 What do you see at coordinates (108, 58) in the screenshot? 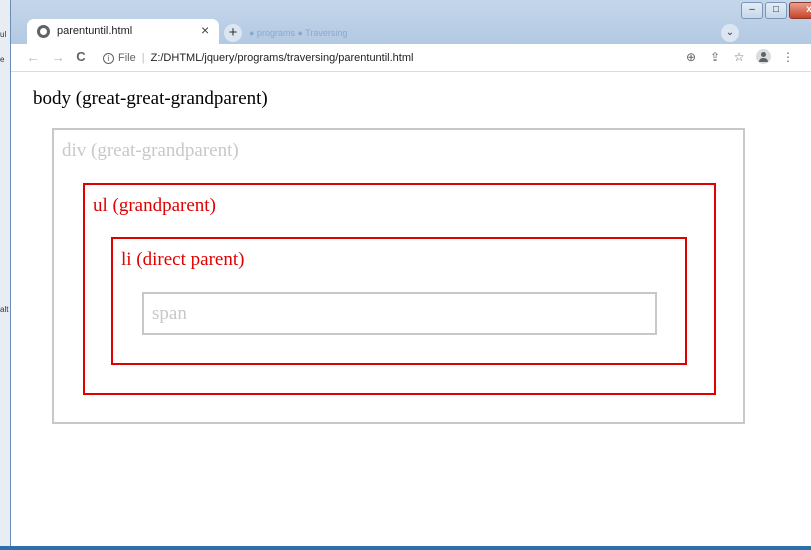
I see `info-icon: i` at bounding box center [108, 58].